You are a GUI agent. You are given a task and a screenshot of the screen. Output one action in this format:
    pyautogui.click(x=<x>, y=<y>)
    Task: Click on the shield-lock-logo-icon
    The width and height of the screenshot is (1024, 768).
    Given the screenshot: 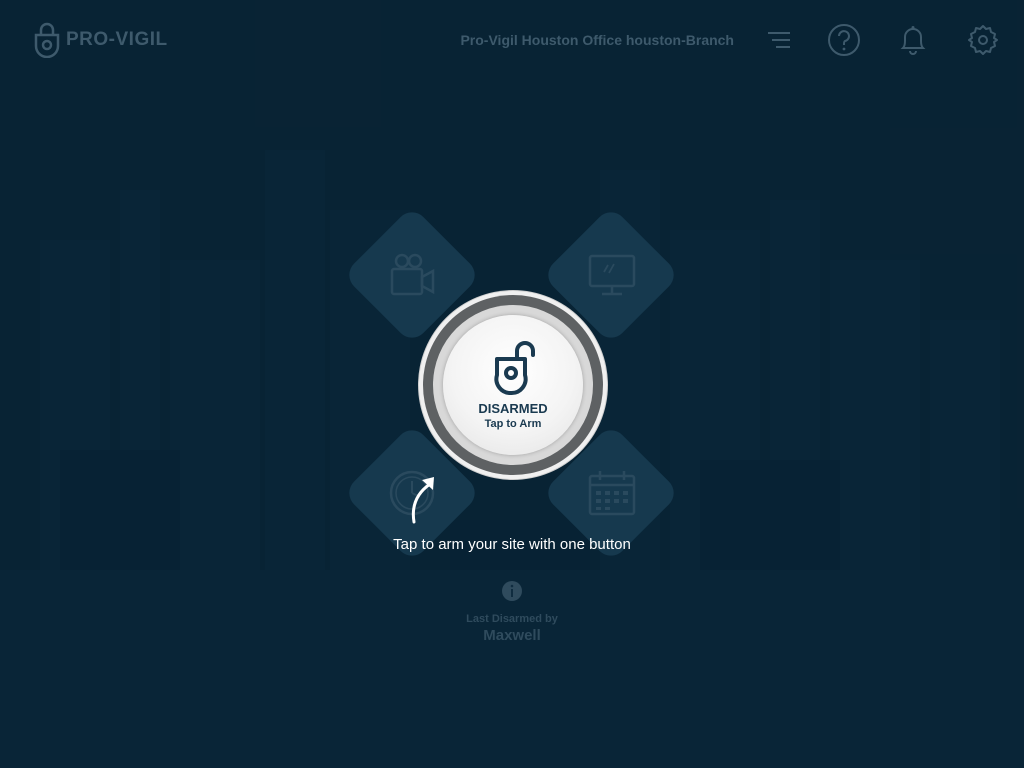 What is the action you would take?
    pyautogui.click(x=47, y=40)
    